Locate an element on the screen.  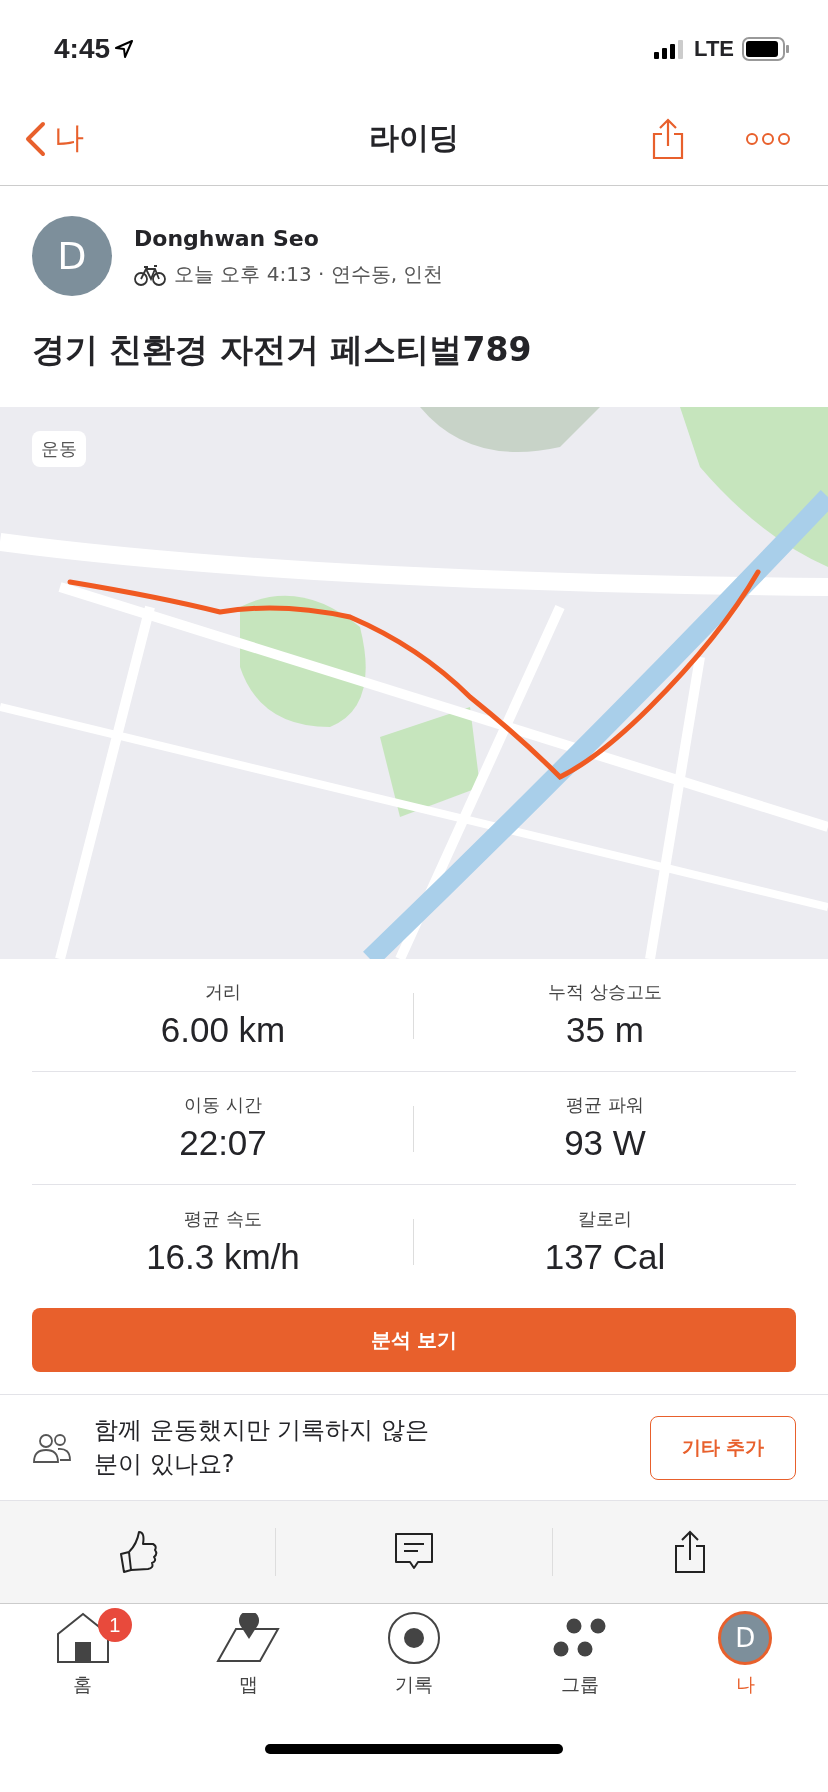
comment-icon is located at coordinates (414, 1552).